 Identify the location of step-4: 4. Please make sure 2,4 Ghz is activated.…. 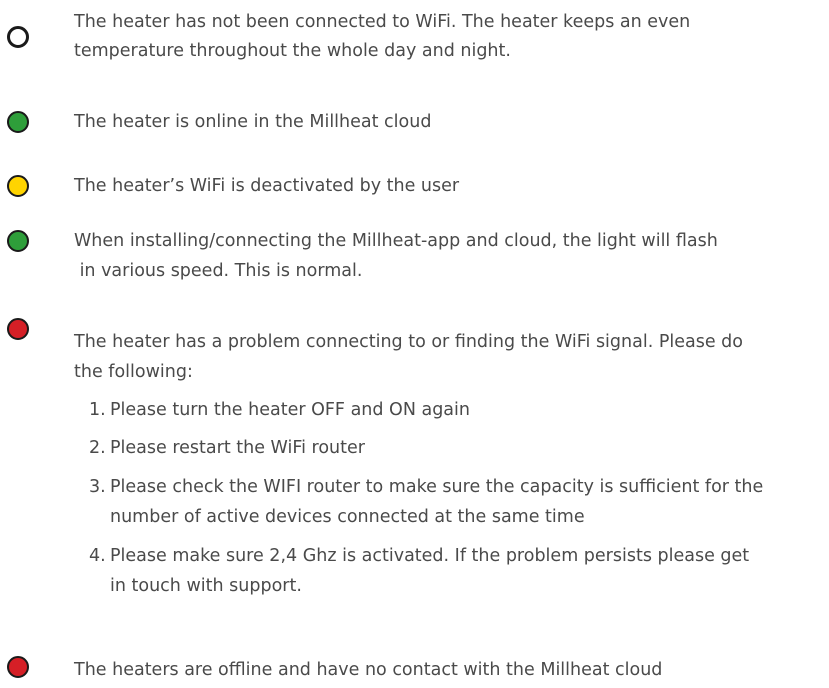
(457, 556).